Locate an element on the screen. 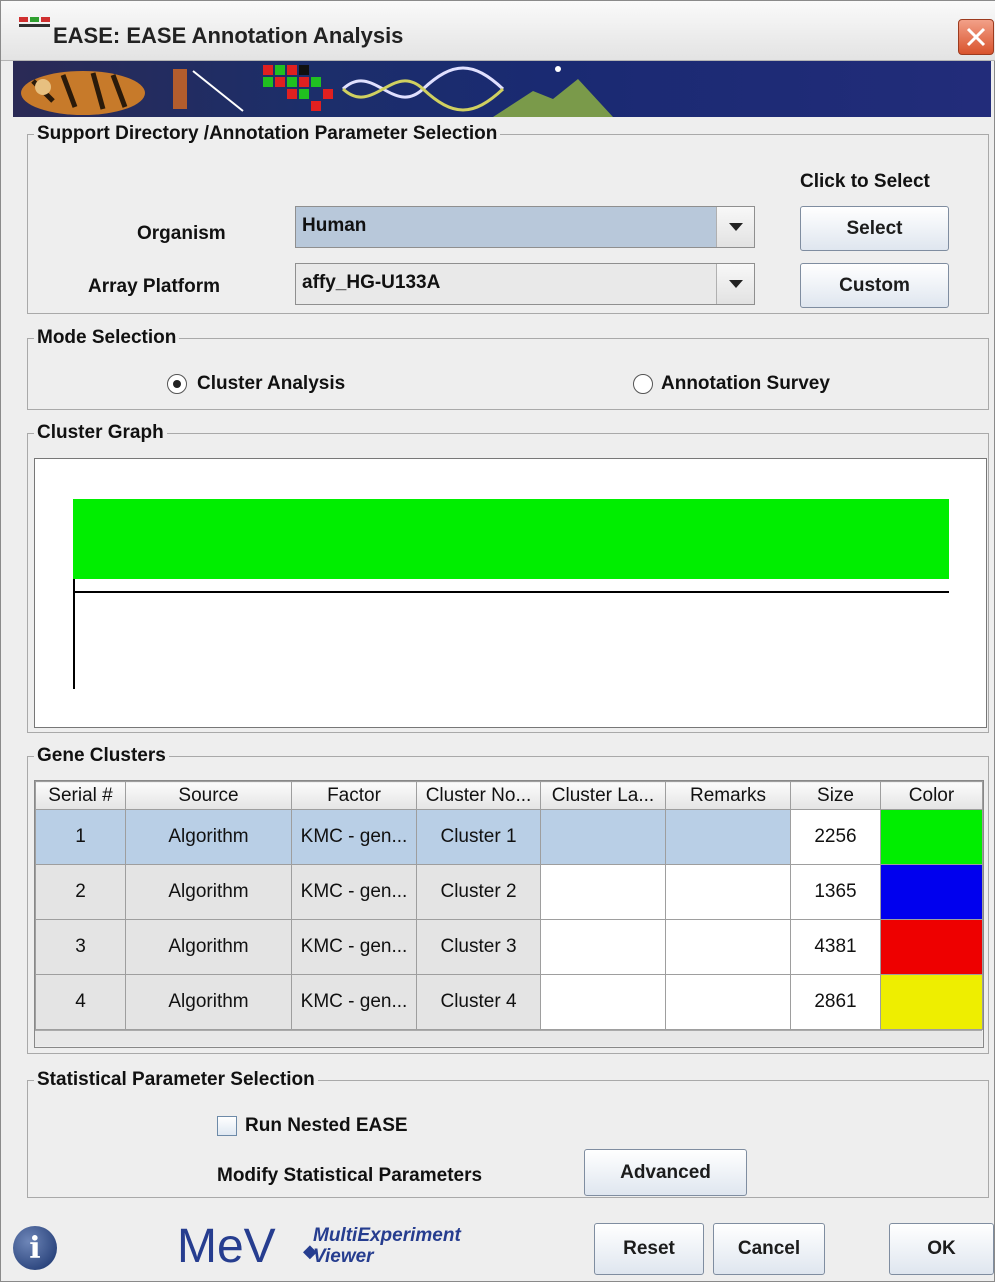  graph-y-axis is located at coordinates (74, 634).